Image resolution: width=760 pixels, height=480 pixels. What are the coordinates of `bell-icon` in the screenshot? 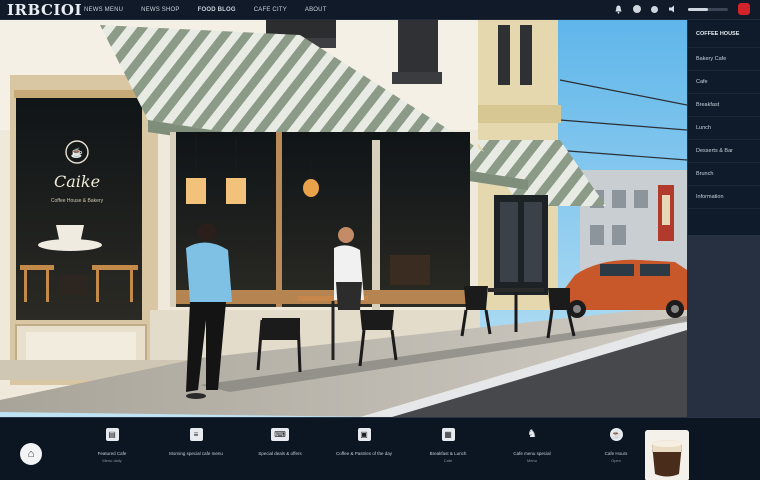 It's located at (618, 9).